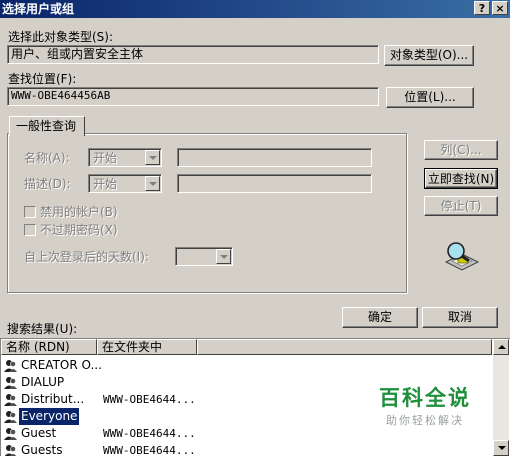  Describe the element at coordinates (193, 96) in the screenshot. I see `location-field: WWW-OBE464456AB` at that location.